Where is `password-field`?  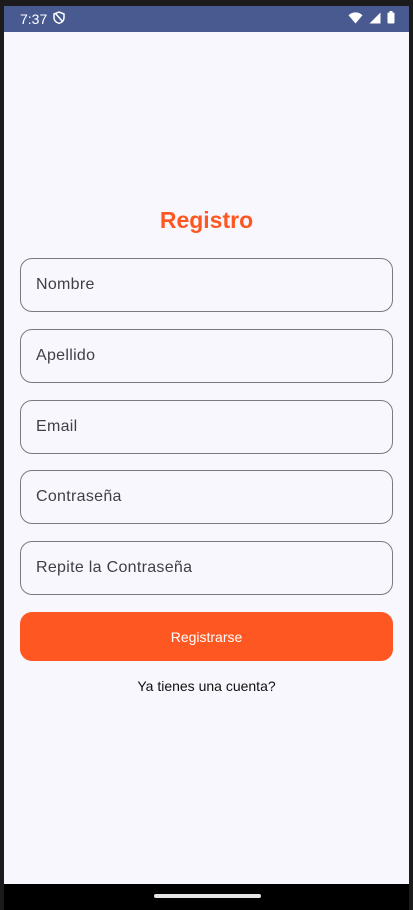 password-field is located at coordinates (206, 497).